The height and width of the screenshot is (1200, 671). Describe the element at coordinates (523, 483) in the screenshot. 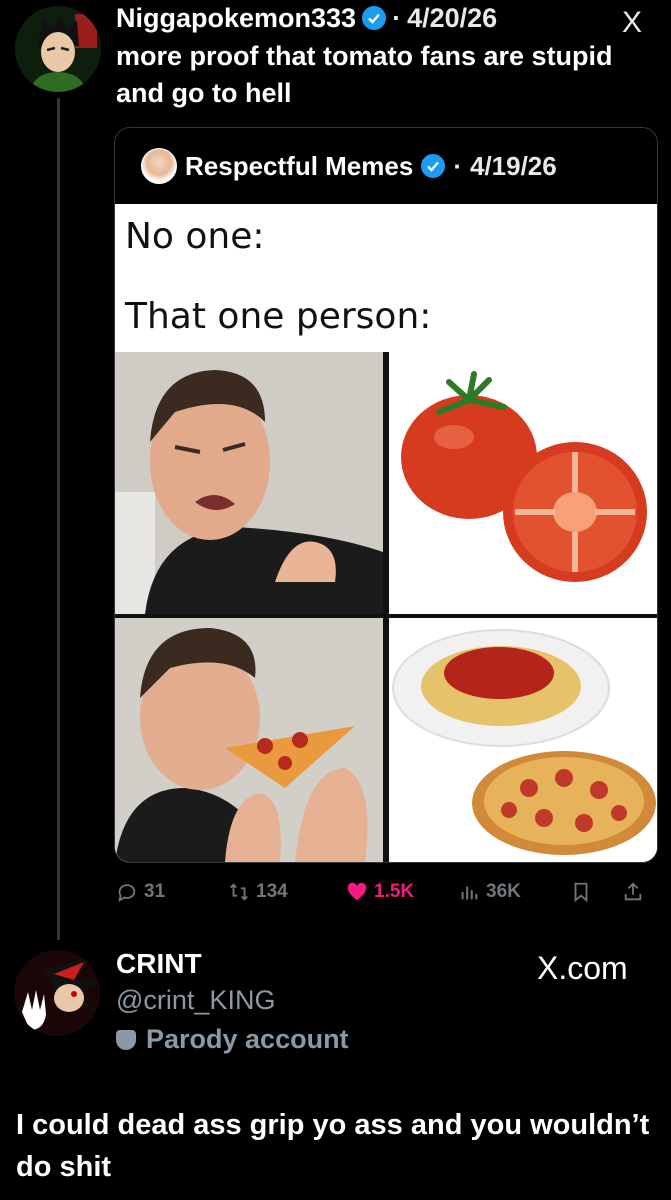

I see `tomatoes-photo` at that location.